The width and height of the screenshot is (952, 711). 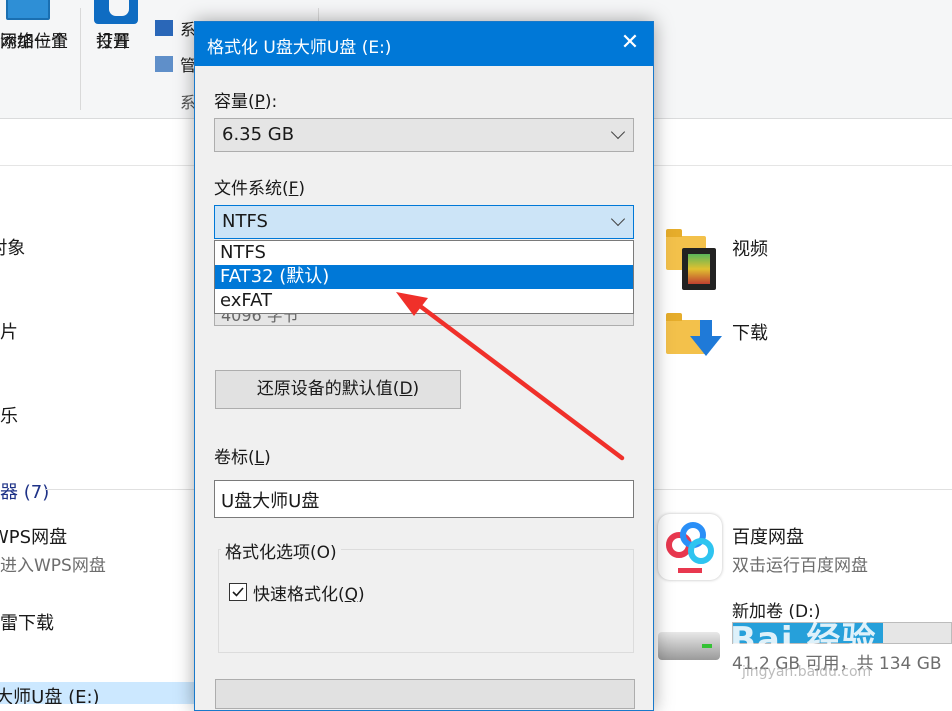 What do you see at coordinates (9, 415) in the screenshot?
I see `item-music: 音乐` at bounding box center [9, 415].